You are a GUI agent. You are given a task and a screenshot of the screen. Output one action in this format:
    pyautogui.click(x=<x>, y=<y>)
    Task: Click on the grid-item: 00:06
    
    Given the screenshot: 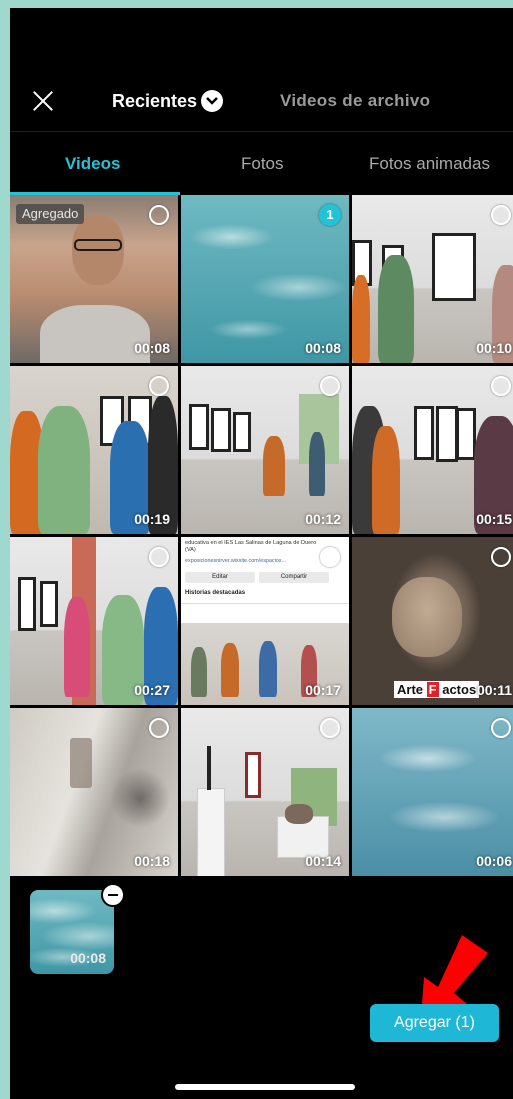 What is the action you would take?
    pyautogui.click(x=432, y=792)
    